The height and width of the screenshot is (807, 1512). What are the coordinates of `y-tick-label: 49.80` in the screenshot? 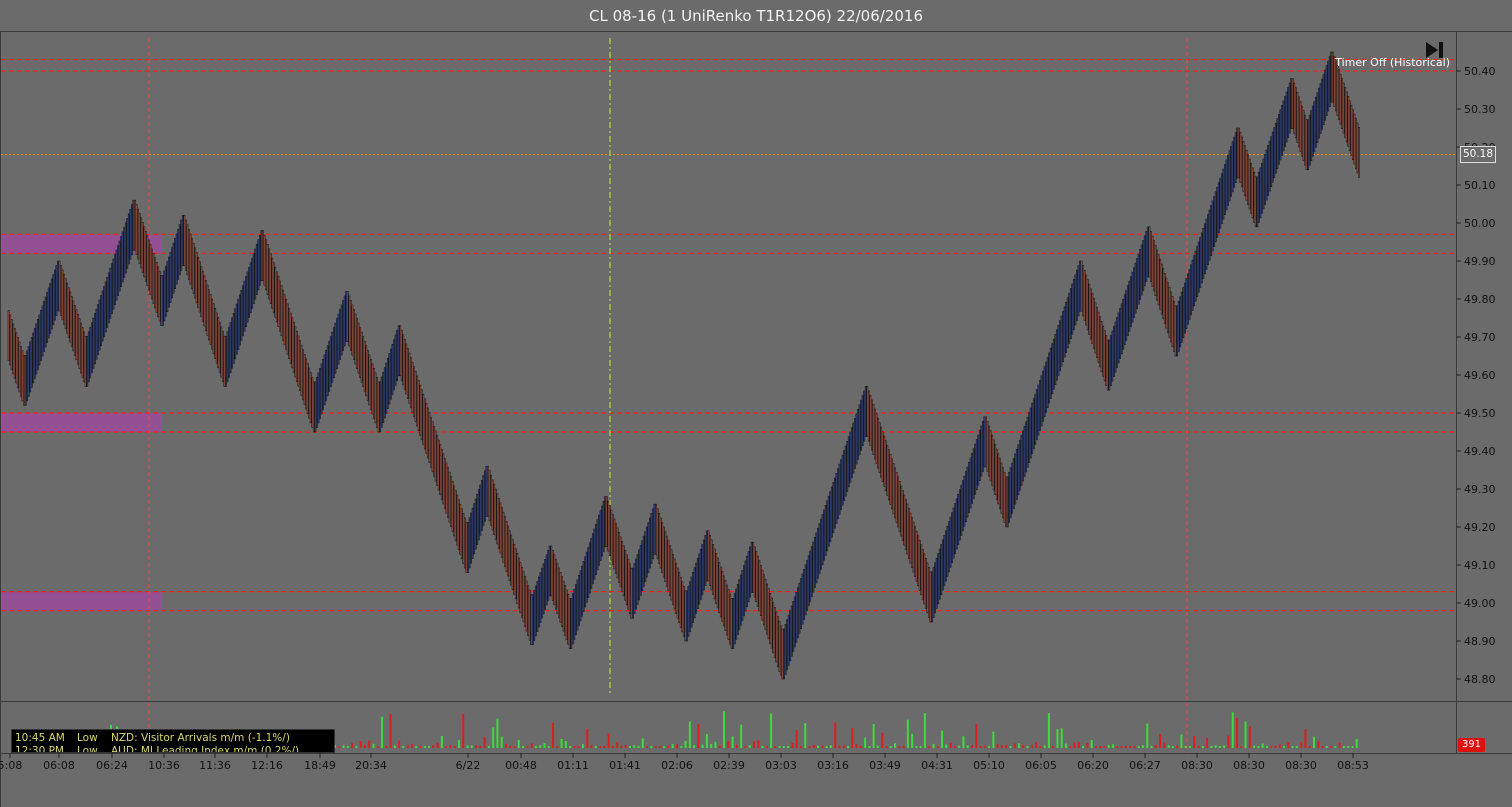 It's located at (1480, 299).